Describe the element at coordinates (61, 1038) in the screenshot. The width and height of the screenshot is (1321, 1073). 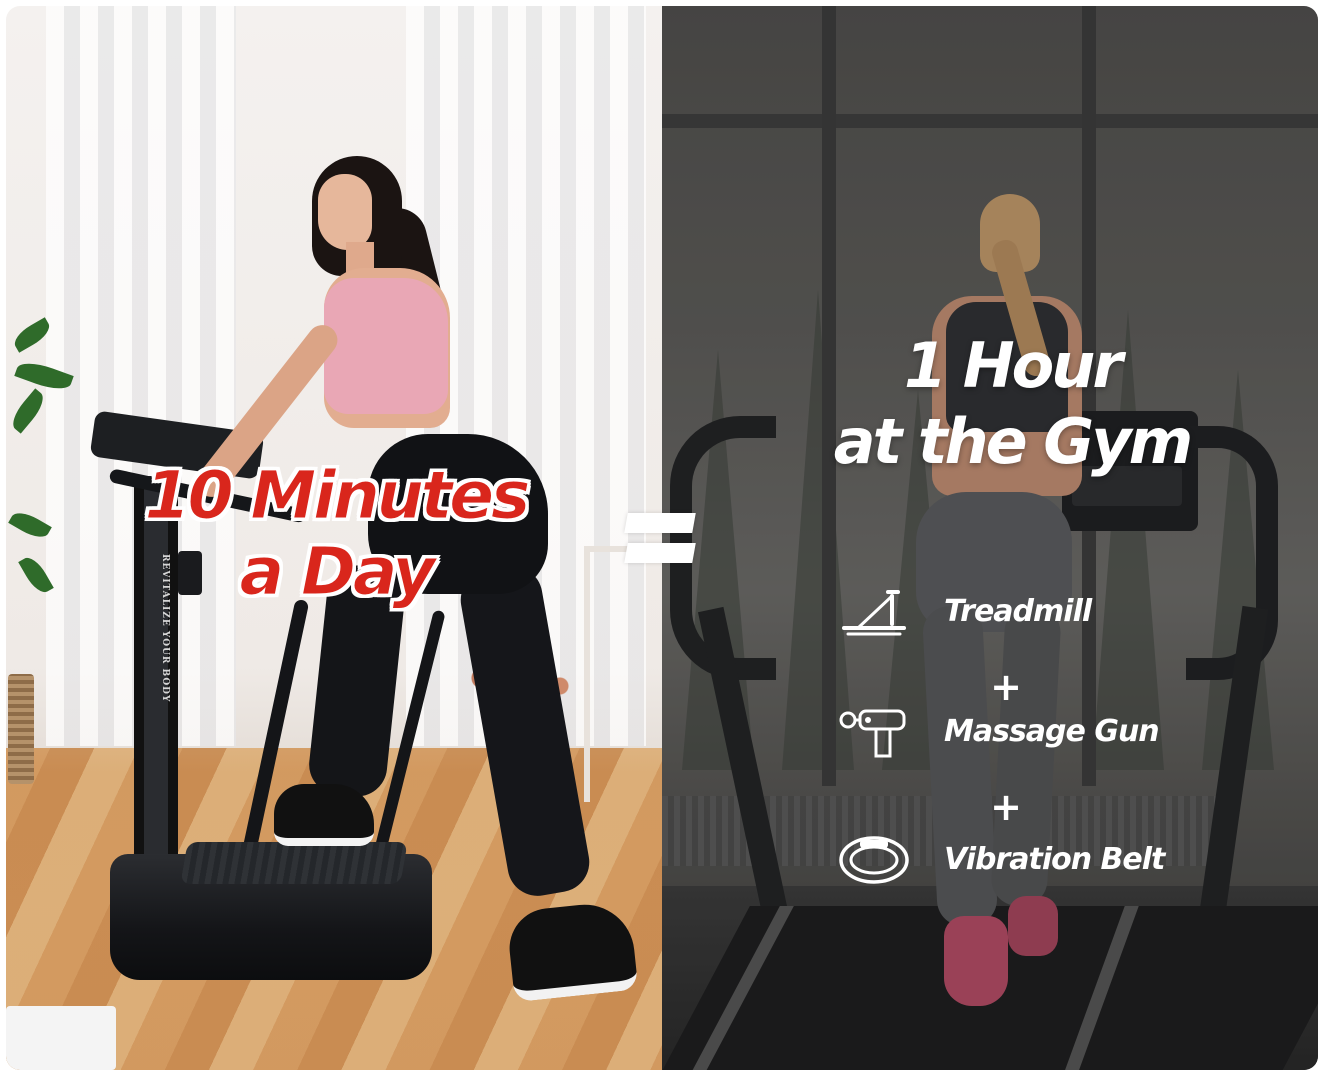
I see `rug` at that location.